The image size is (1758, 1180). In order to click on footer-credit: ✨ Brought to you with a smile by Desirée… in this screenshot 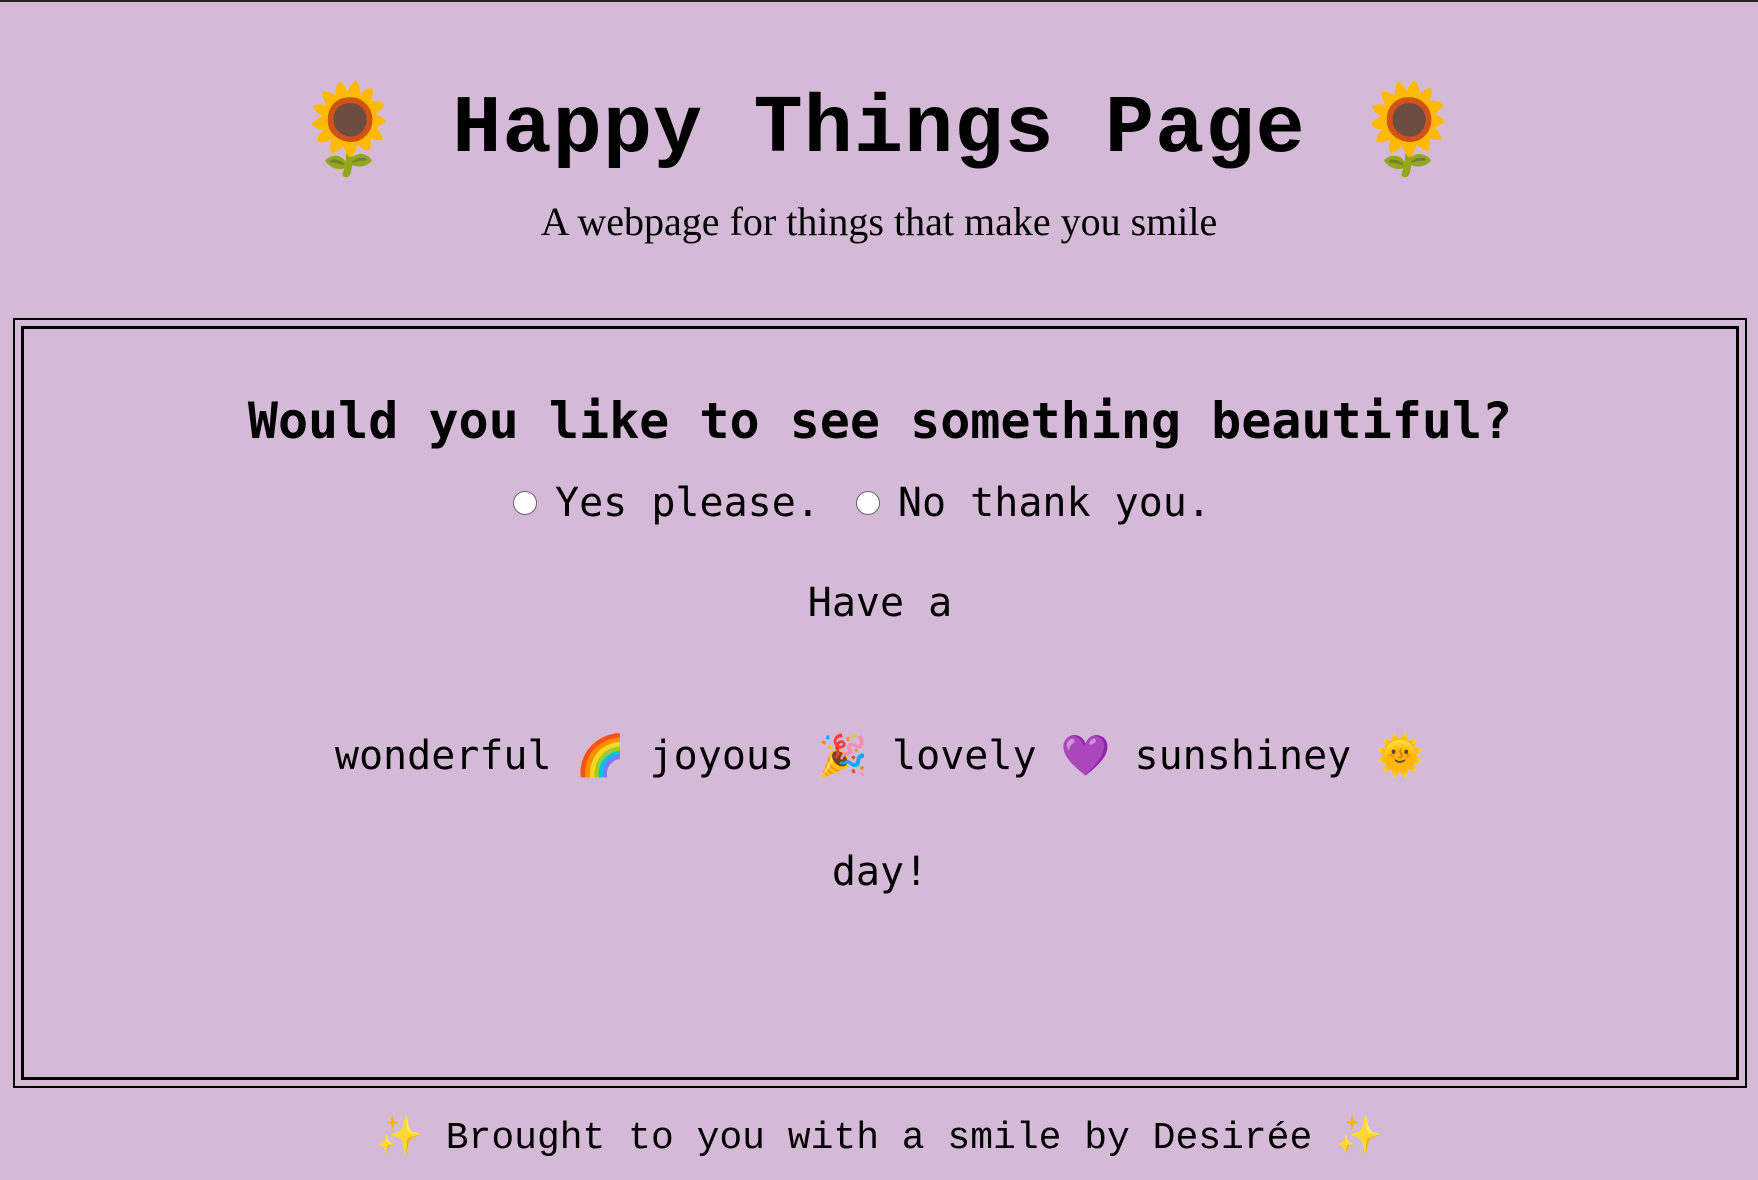, I will do `click(879, 1138)`.